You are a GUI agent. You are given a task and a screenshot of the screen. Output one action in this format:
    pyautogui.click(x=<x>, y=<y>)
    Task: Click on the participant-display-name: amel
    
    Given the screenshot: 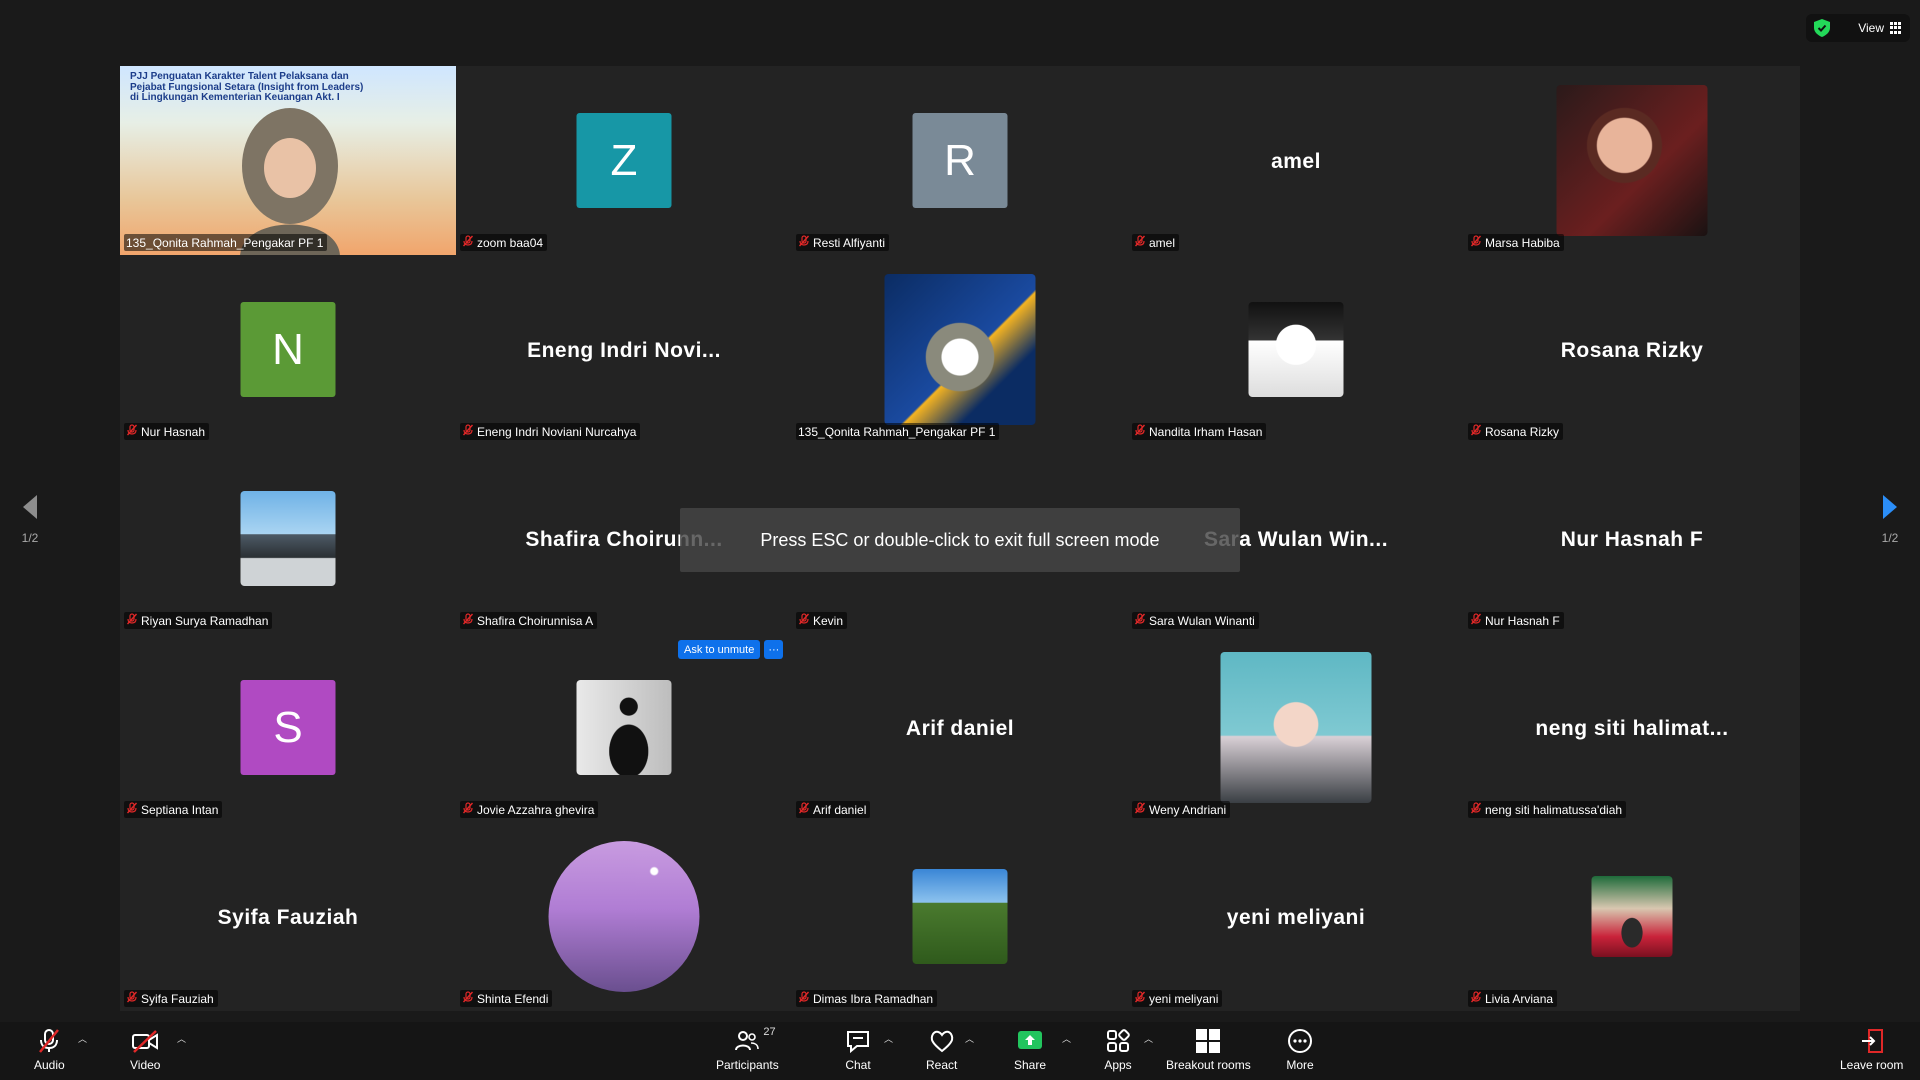 What is the action you would take?
    pyautogui.click(x=1296, y=161)
    